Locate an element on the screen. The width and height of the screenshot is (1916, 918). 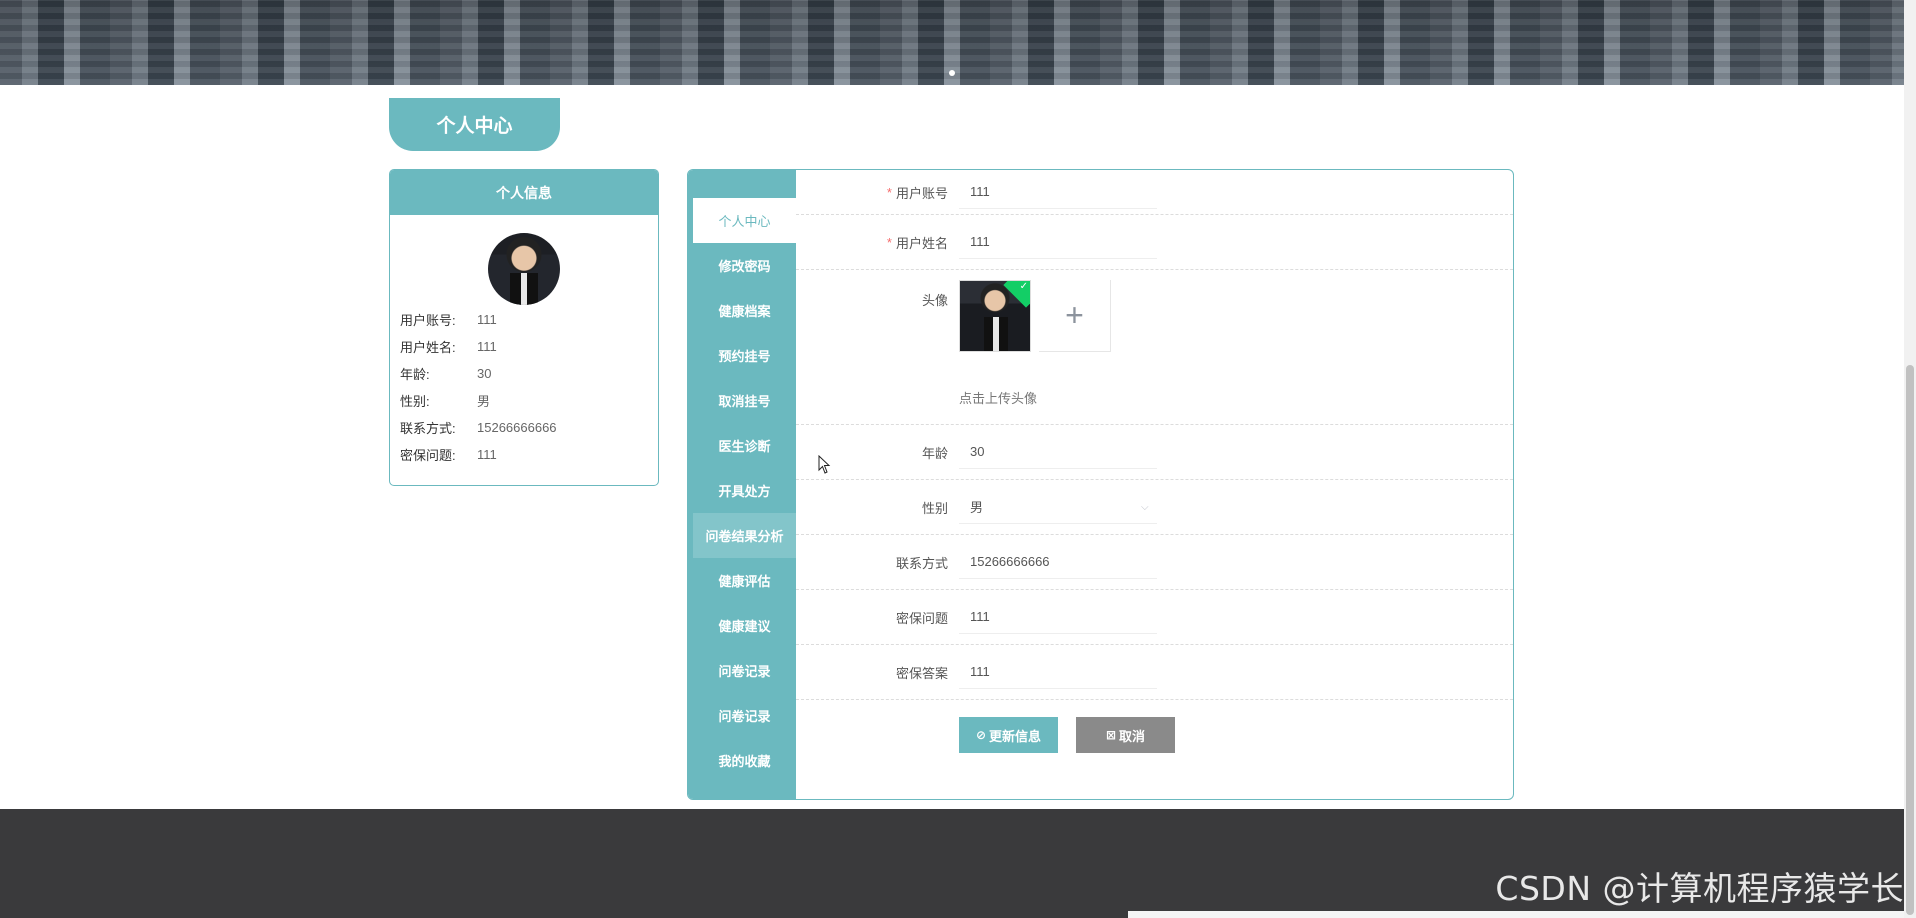
security-answer-input is located at coordinates (1058, 672).